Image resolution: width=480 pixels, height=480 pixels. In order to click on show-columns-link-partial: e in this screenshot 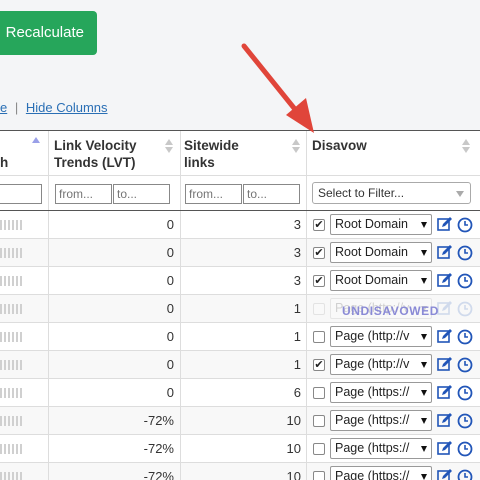, I will do `click(3, 107)`.